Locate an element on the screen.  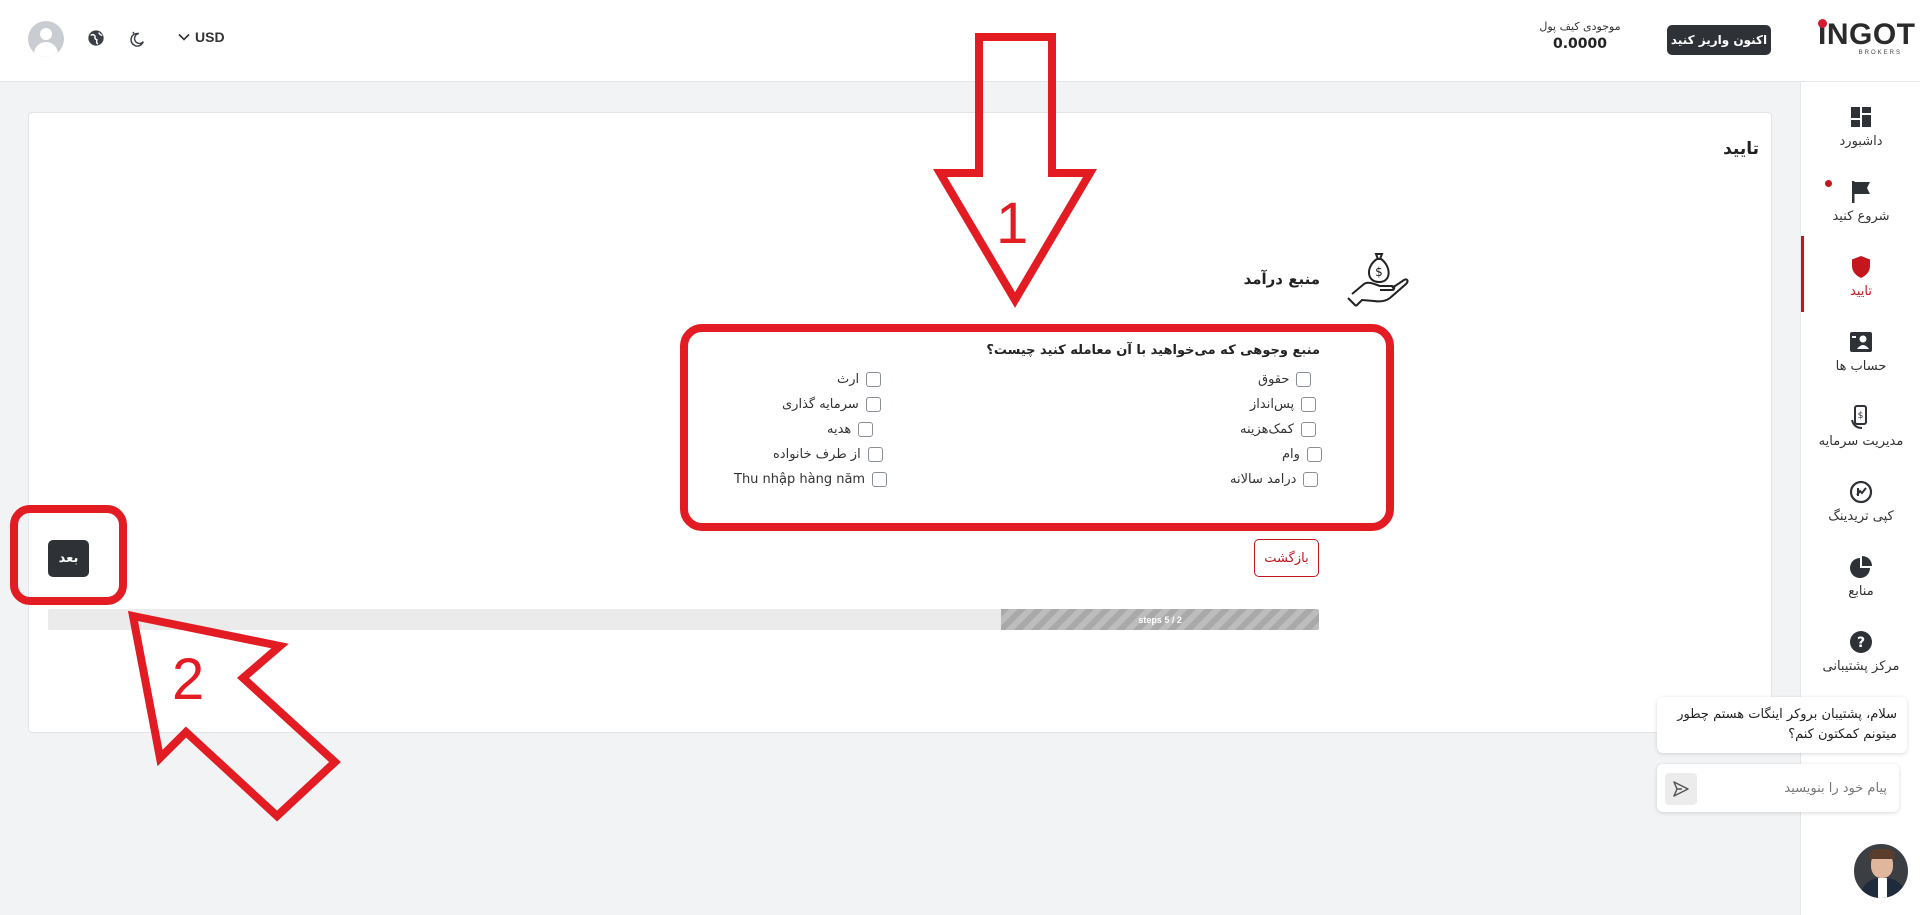
wallet-value: 0.0000 is located at coordinates (1580, 44).